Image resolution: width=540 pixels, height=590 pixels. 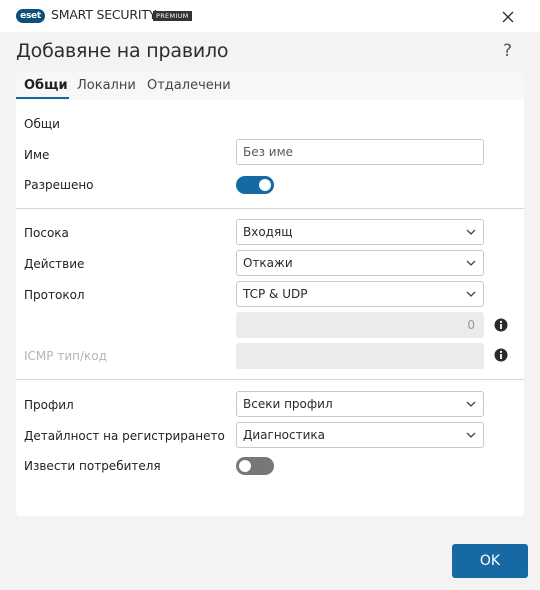 What do you see at coordinates (288, 404) in the screenshot?
I see `profile-value: Всеки профил` at bounding box center [288, 404].